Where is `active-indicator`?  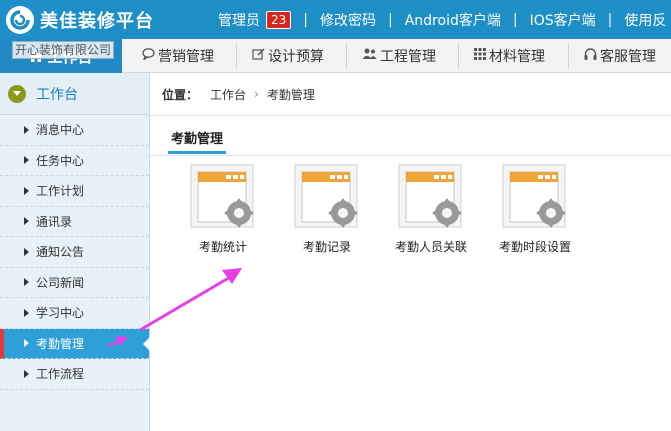 active-indicator is located at coordinates (146, 343).